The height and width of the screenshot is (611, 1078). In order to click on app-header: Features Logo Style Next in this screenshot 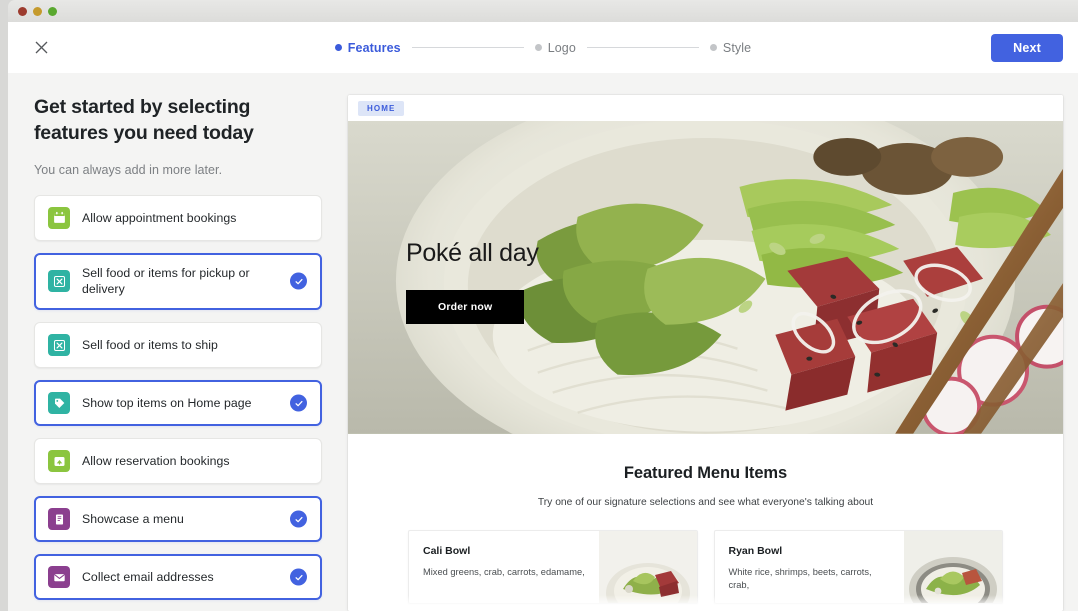, I will do `click(543, 47)`.